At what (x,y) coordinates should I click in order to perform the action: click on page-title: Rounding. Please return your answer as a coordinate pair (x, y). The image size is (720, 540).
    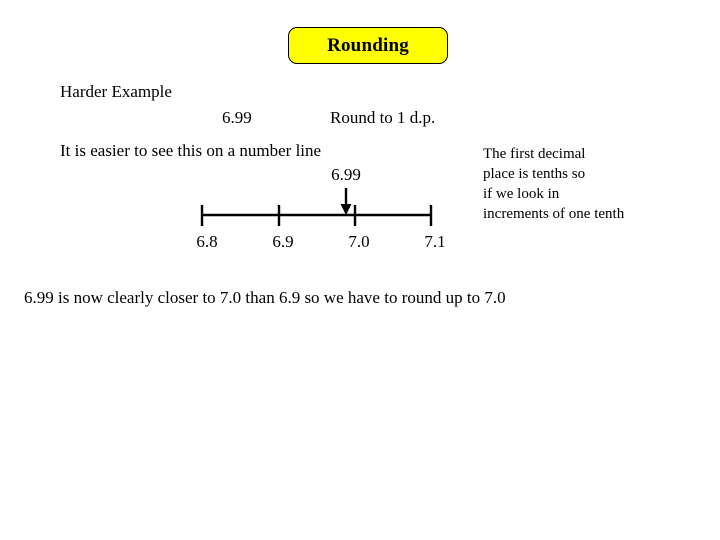
    Looking at the image, I should click on (368, 45).